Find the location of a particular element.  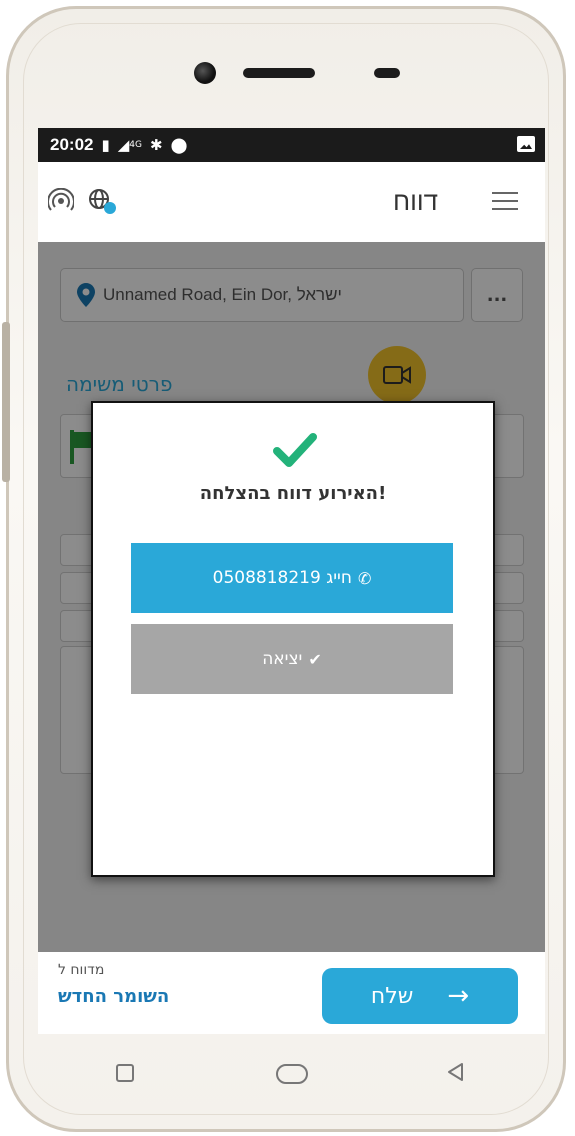

back-icon is located at coordinates (455, 1072).